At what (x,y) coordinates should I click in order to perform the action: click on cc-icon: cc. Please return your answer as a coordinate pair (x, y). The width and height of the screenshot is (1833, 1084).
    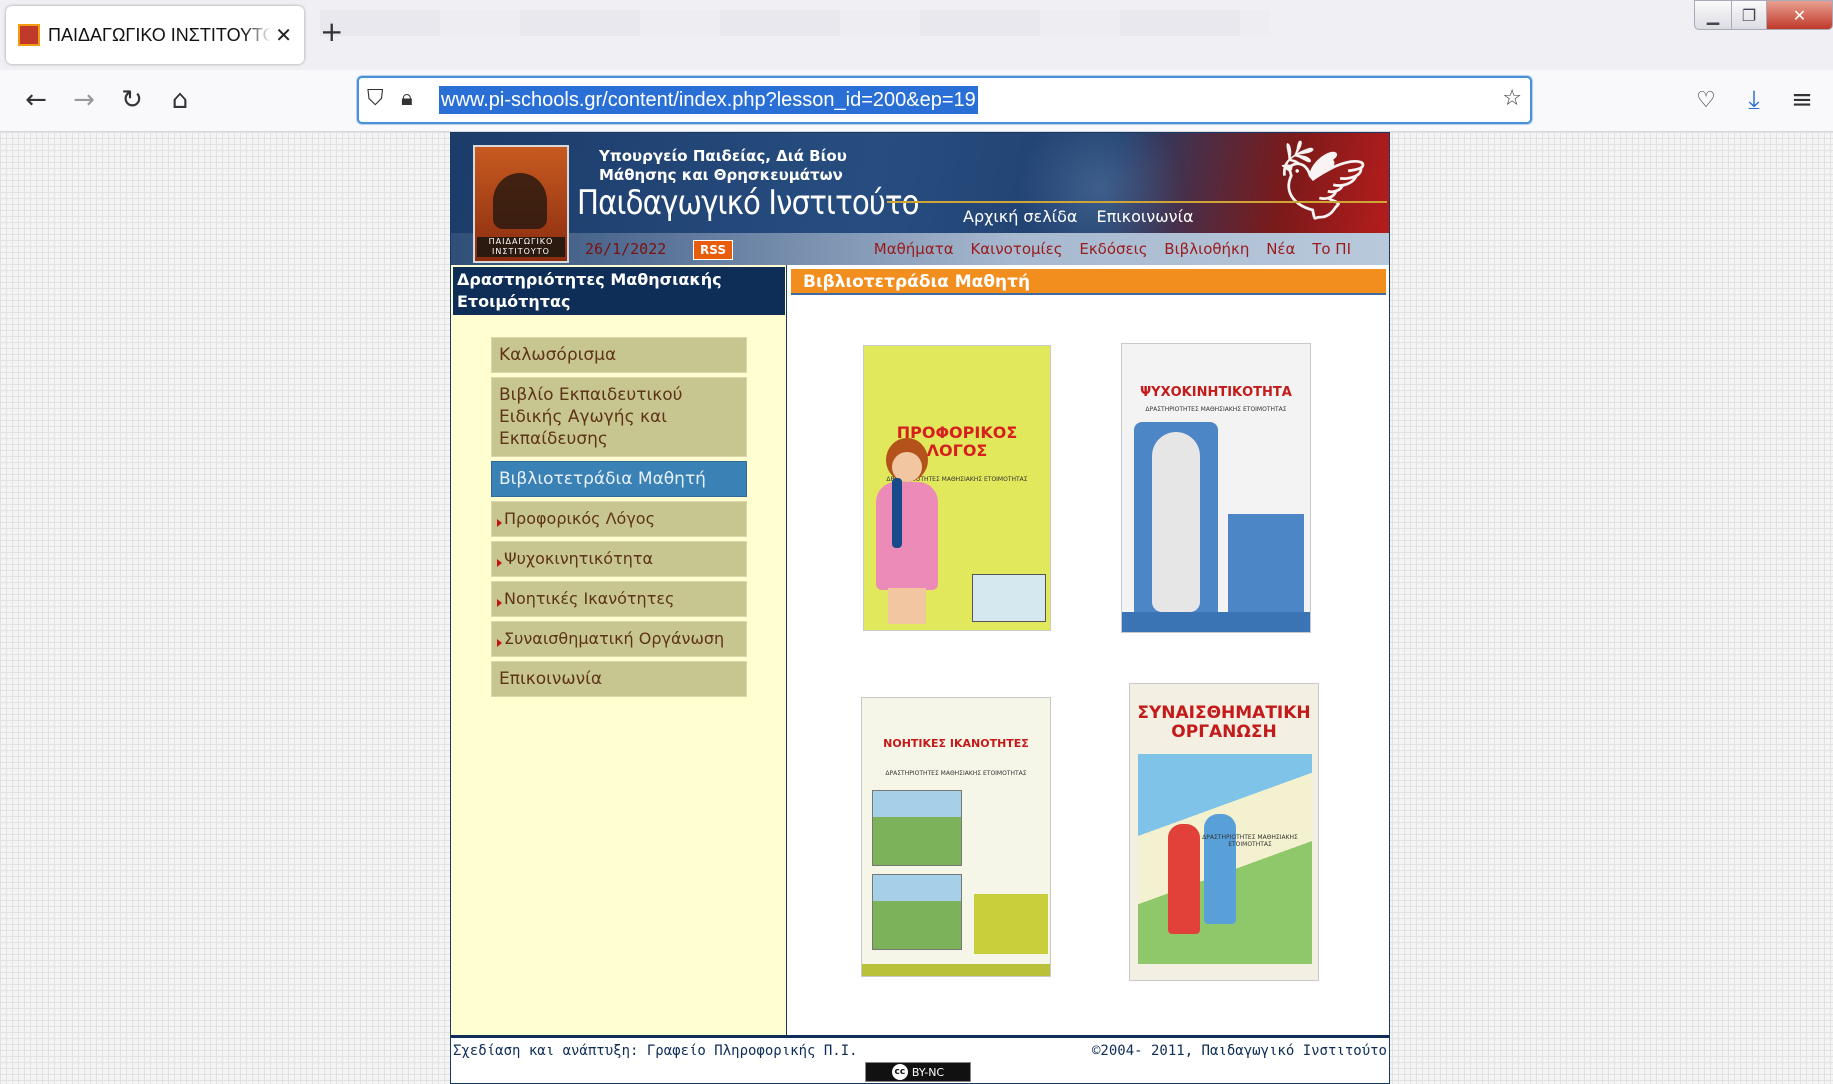
    Looking at the image, I should click on (899, 1072).